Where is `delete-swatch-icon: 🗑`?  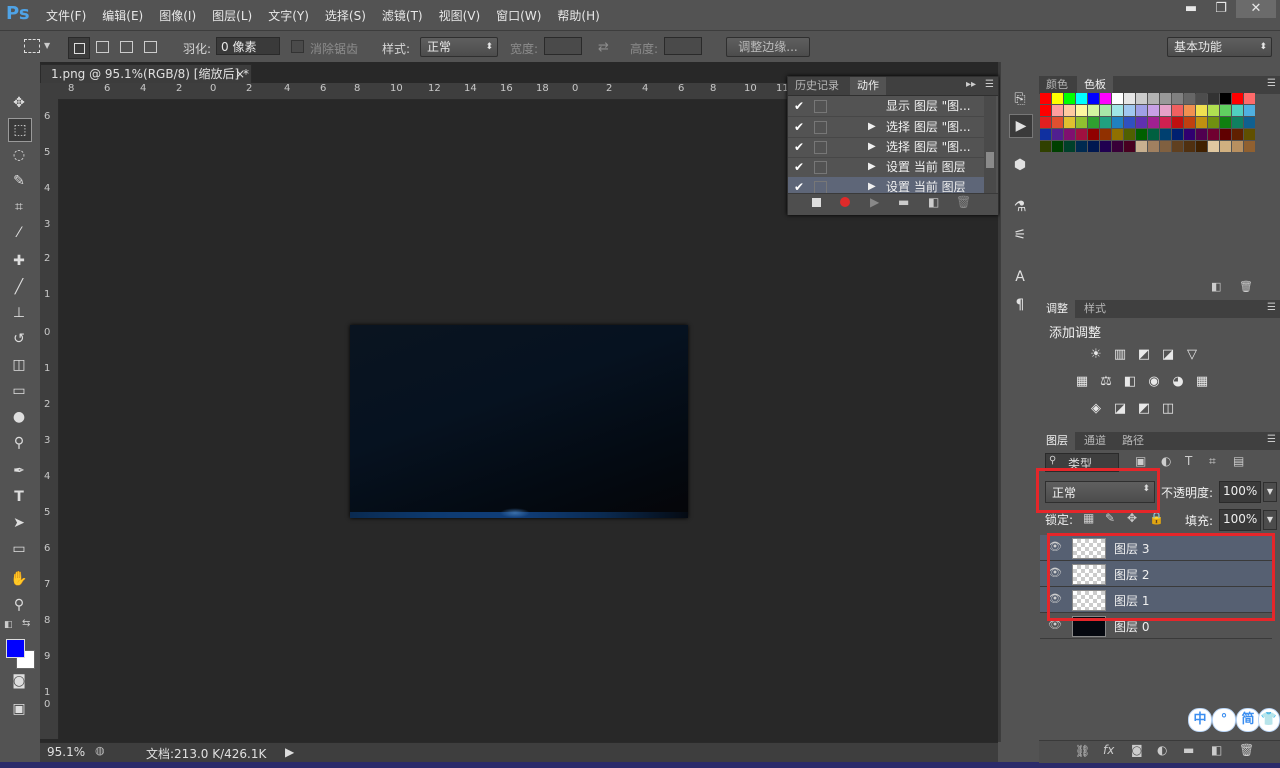 delete-swatch-icon: 🗑 is located at coordinates (1246, 286).